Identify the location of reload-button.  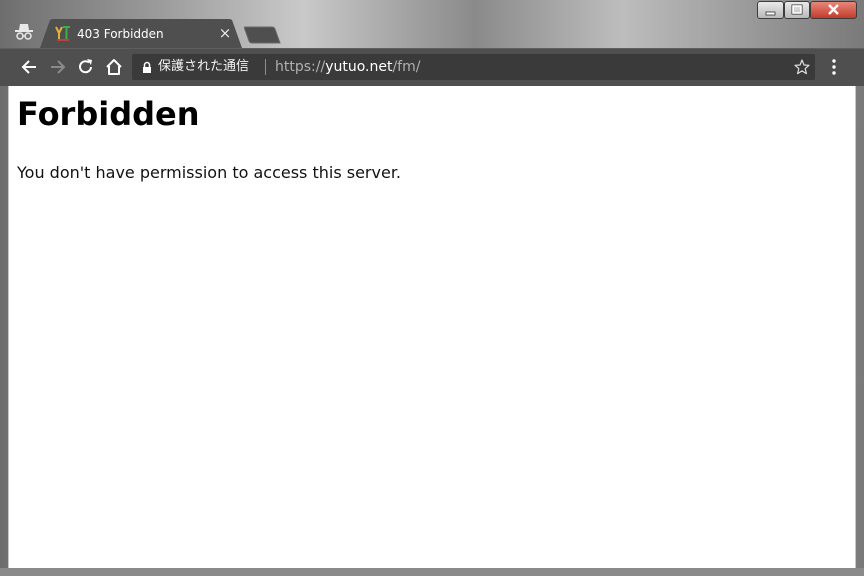
(86, 67).